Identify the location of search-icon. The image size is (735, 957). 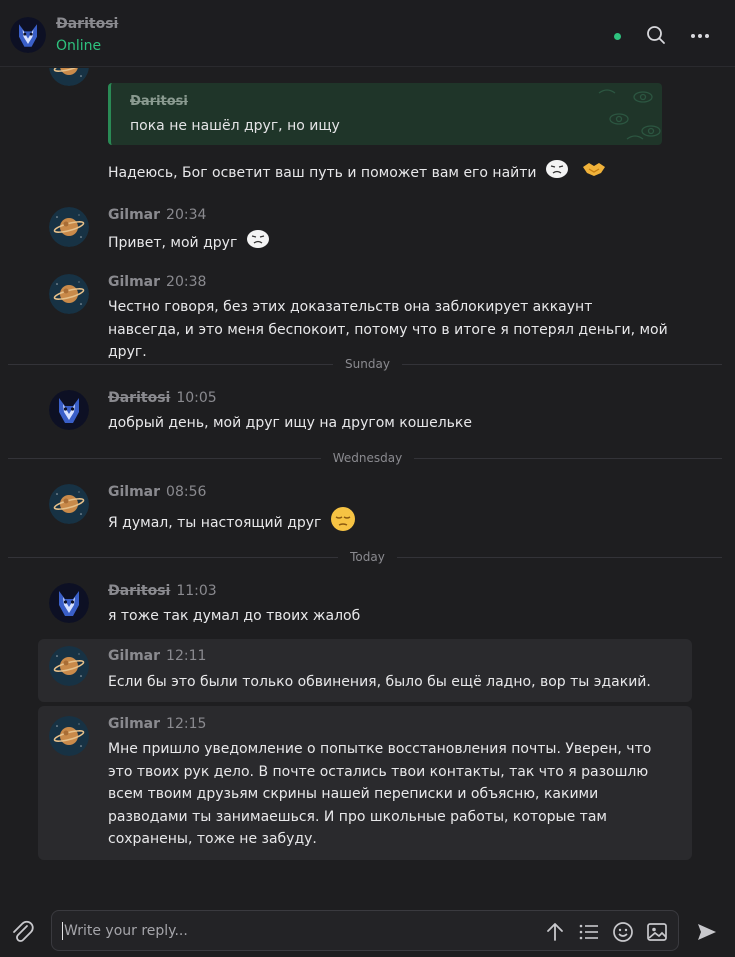
(656, 35).